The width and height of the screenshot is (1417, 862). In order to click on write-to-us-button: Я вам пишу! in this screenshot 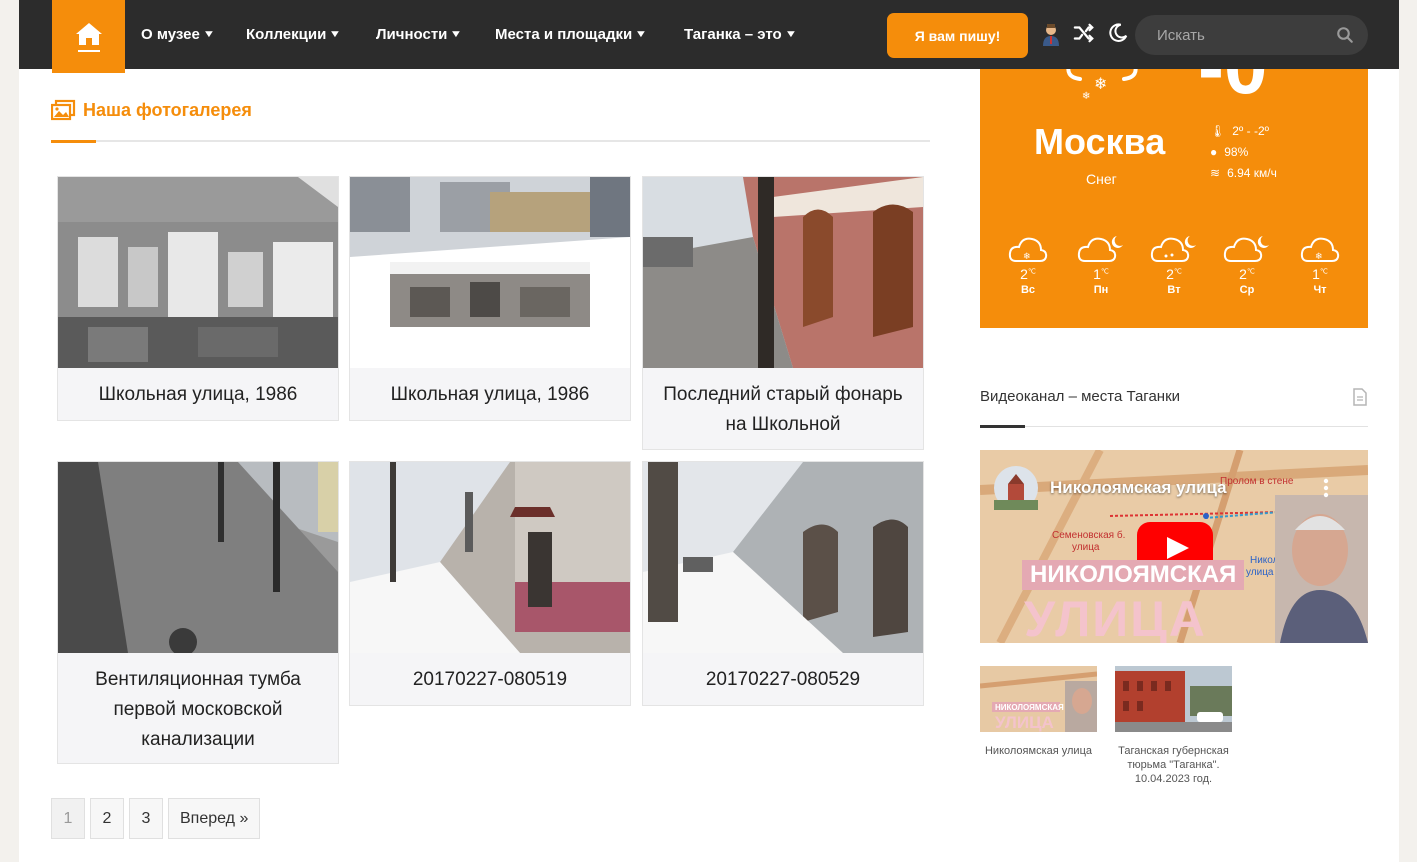, I will do `click(957, 35)`.